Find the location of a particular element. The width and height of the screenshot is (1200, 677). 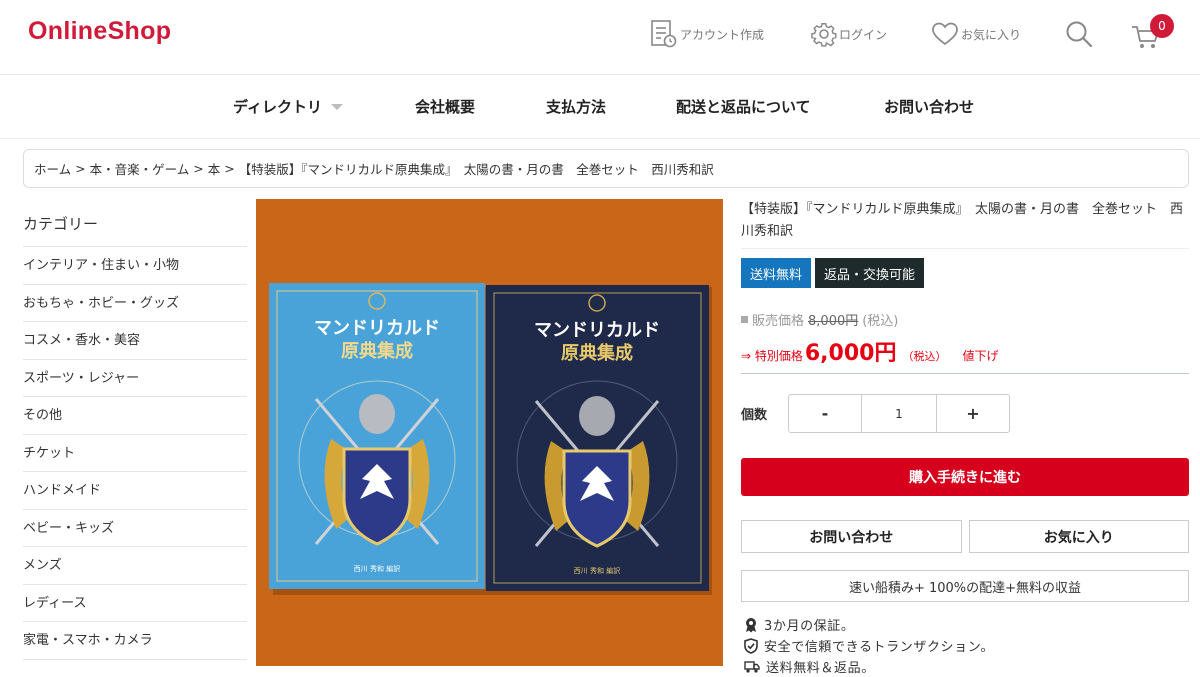

search-icon is located at coordinates (1079, 34).